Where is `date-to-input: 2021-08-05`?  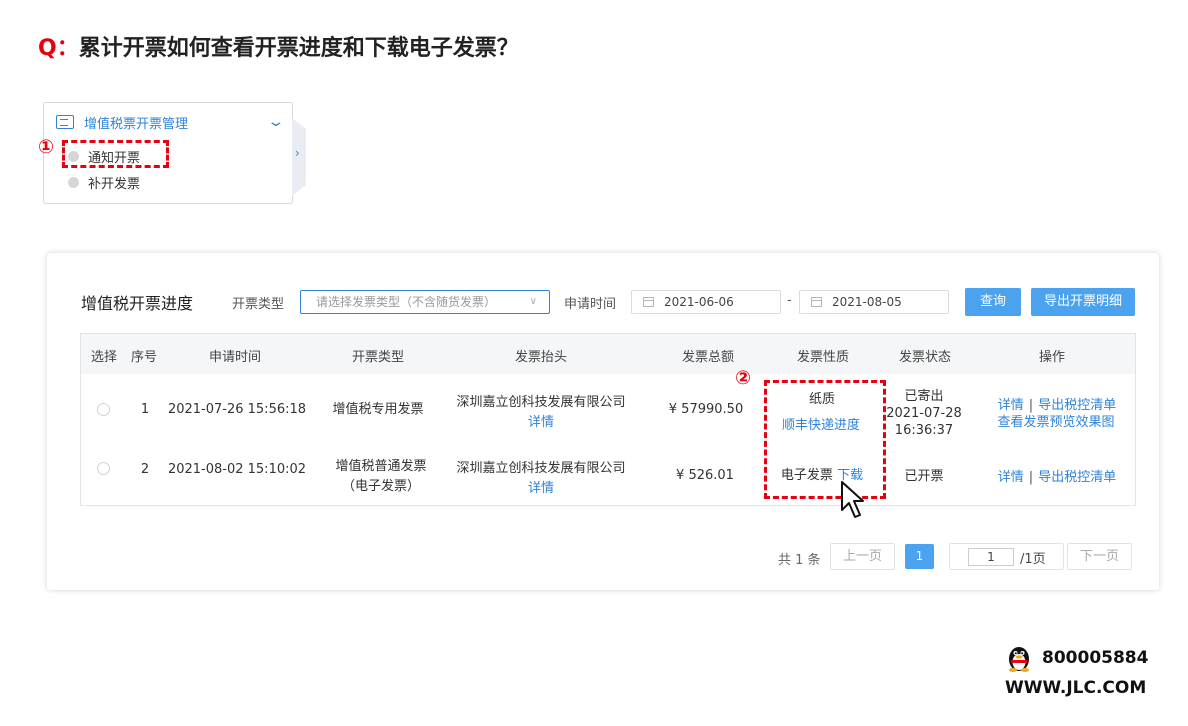
date-to-input: 2021-08-05 is located at coordinates (874, 302).